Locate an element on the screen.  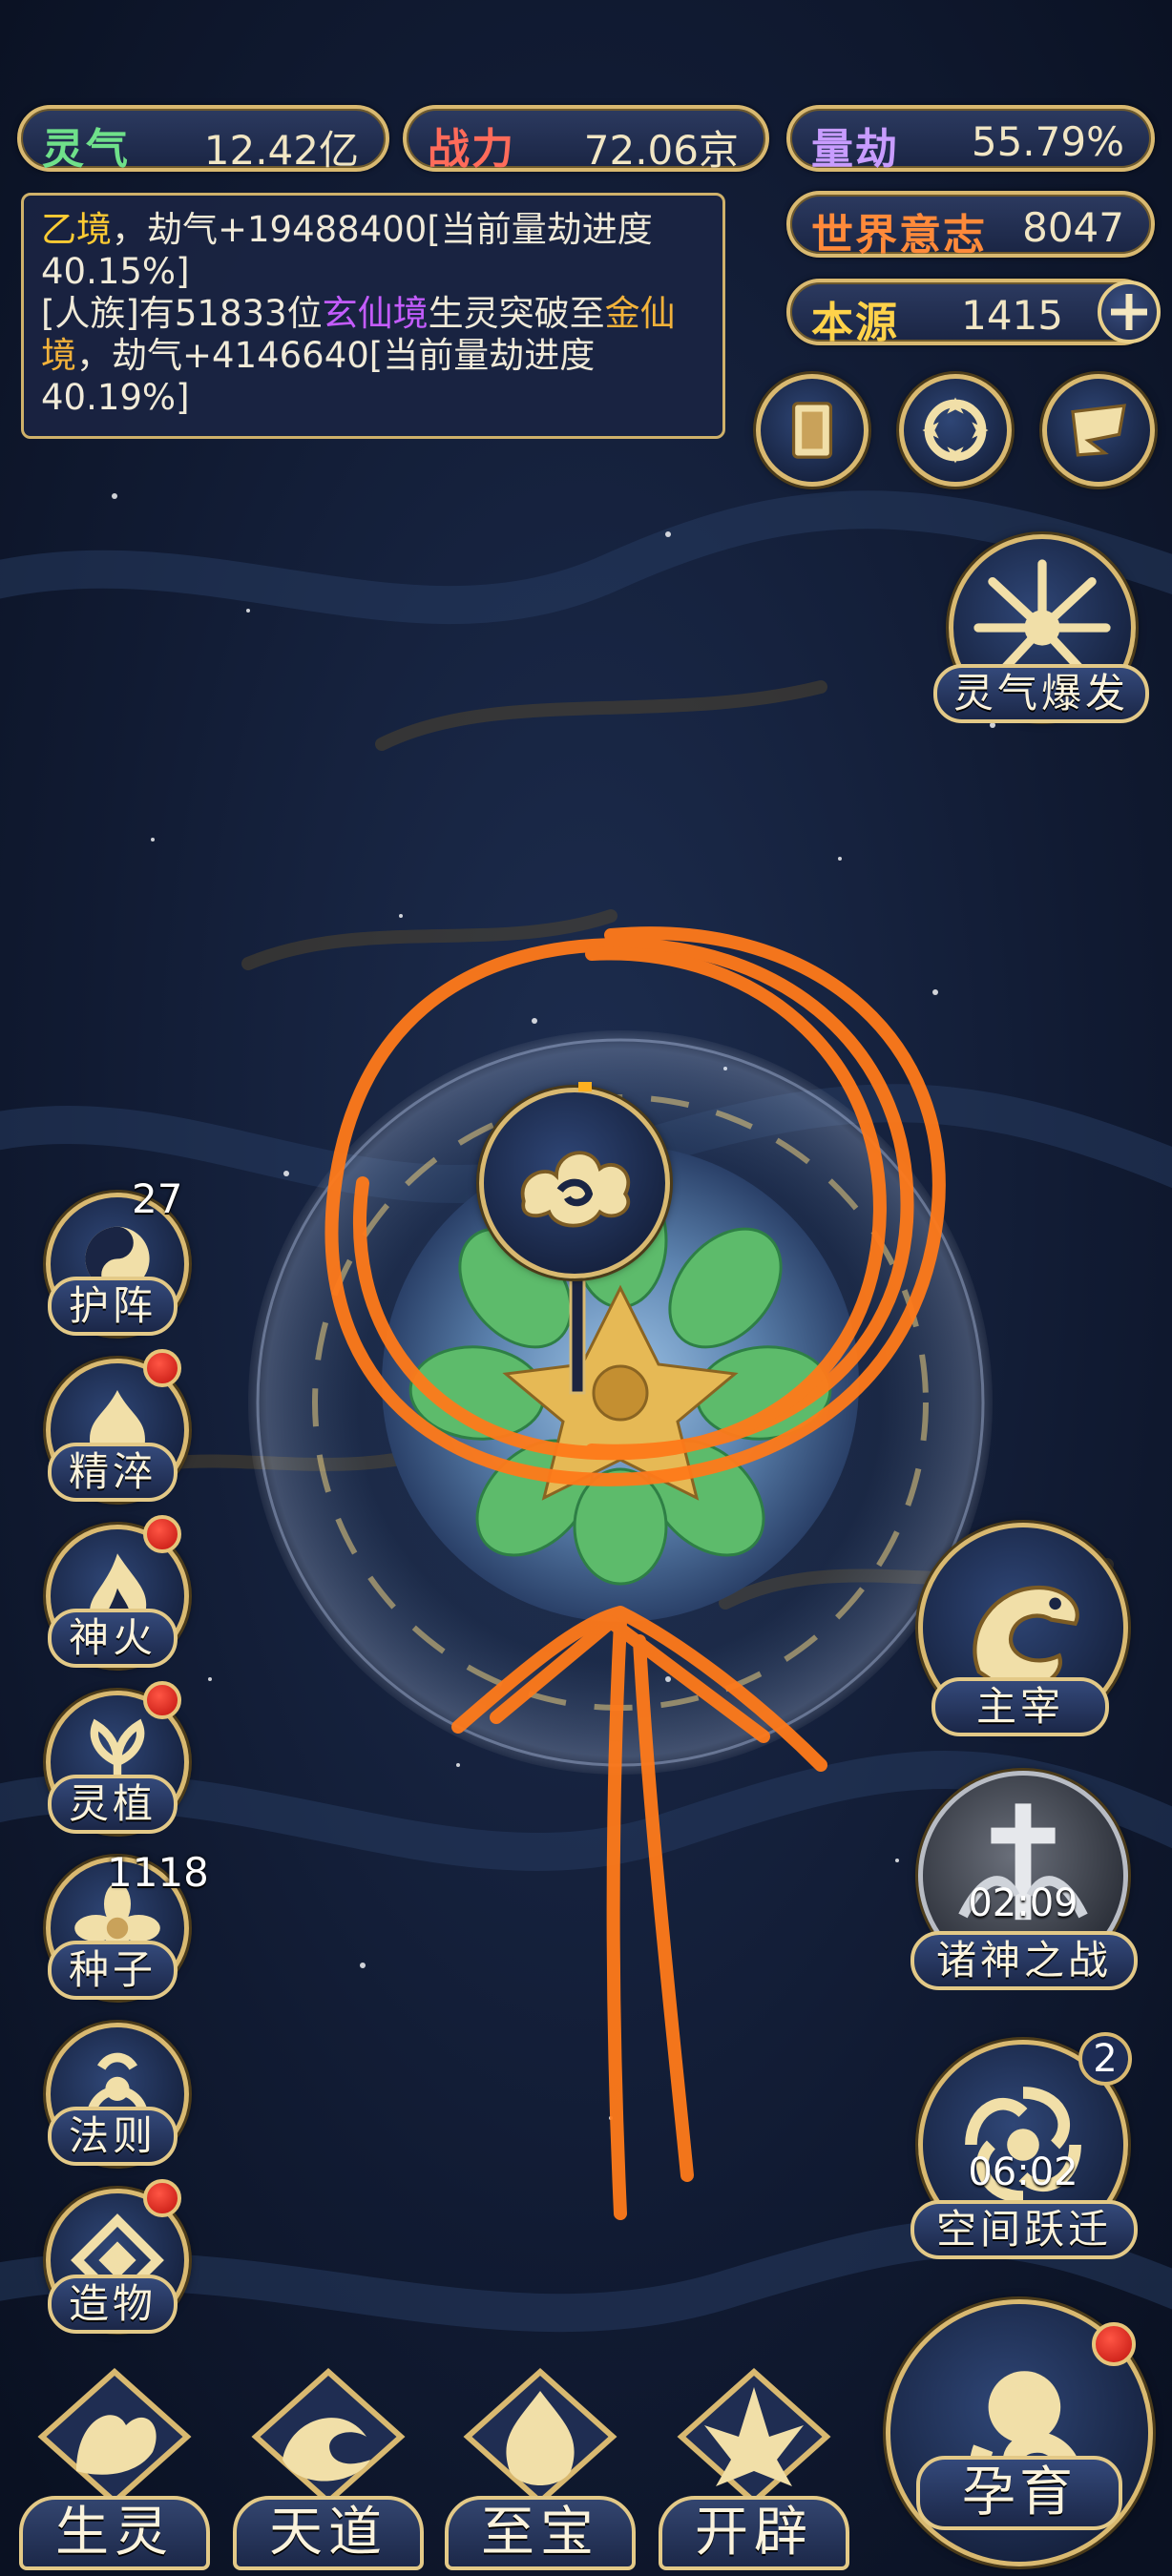
shield-button is located at coordinates (1098, 430).